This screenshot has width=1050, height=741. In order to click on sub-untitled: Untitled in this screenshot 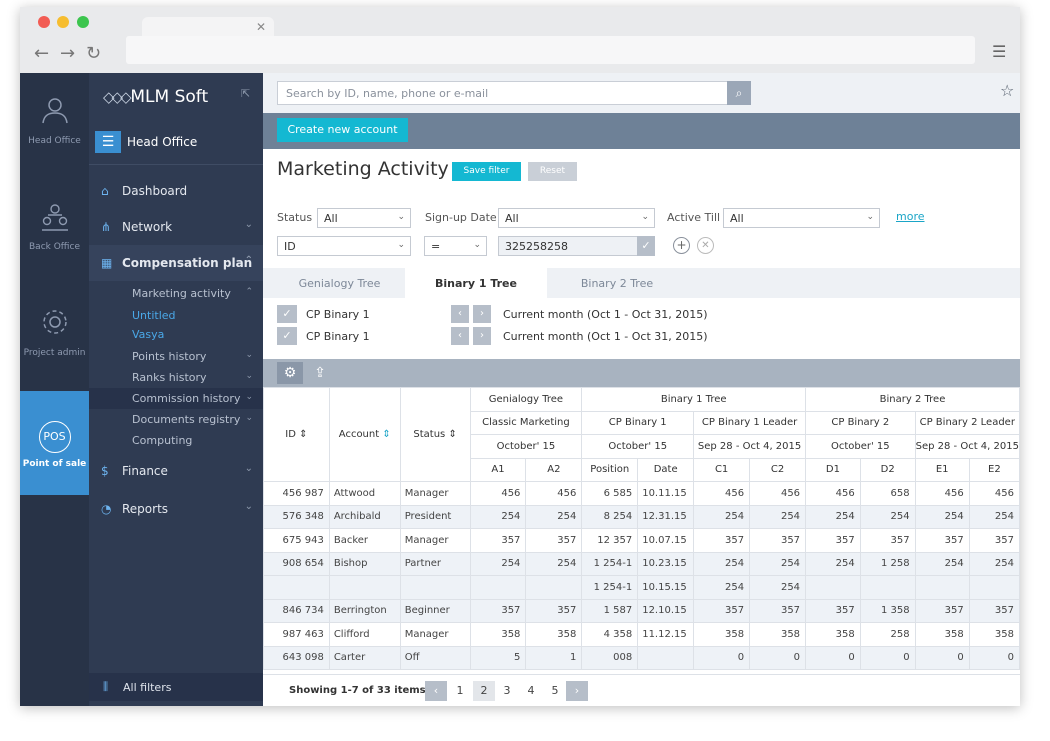, I will do `click(176, 315)`.